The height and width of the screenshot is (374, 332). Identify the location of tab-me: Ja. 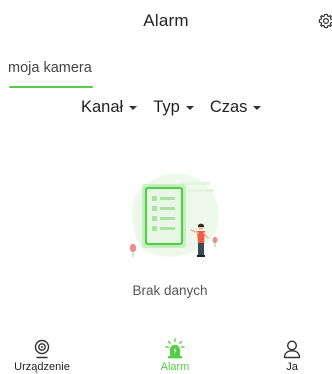
(292, 354).